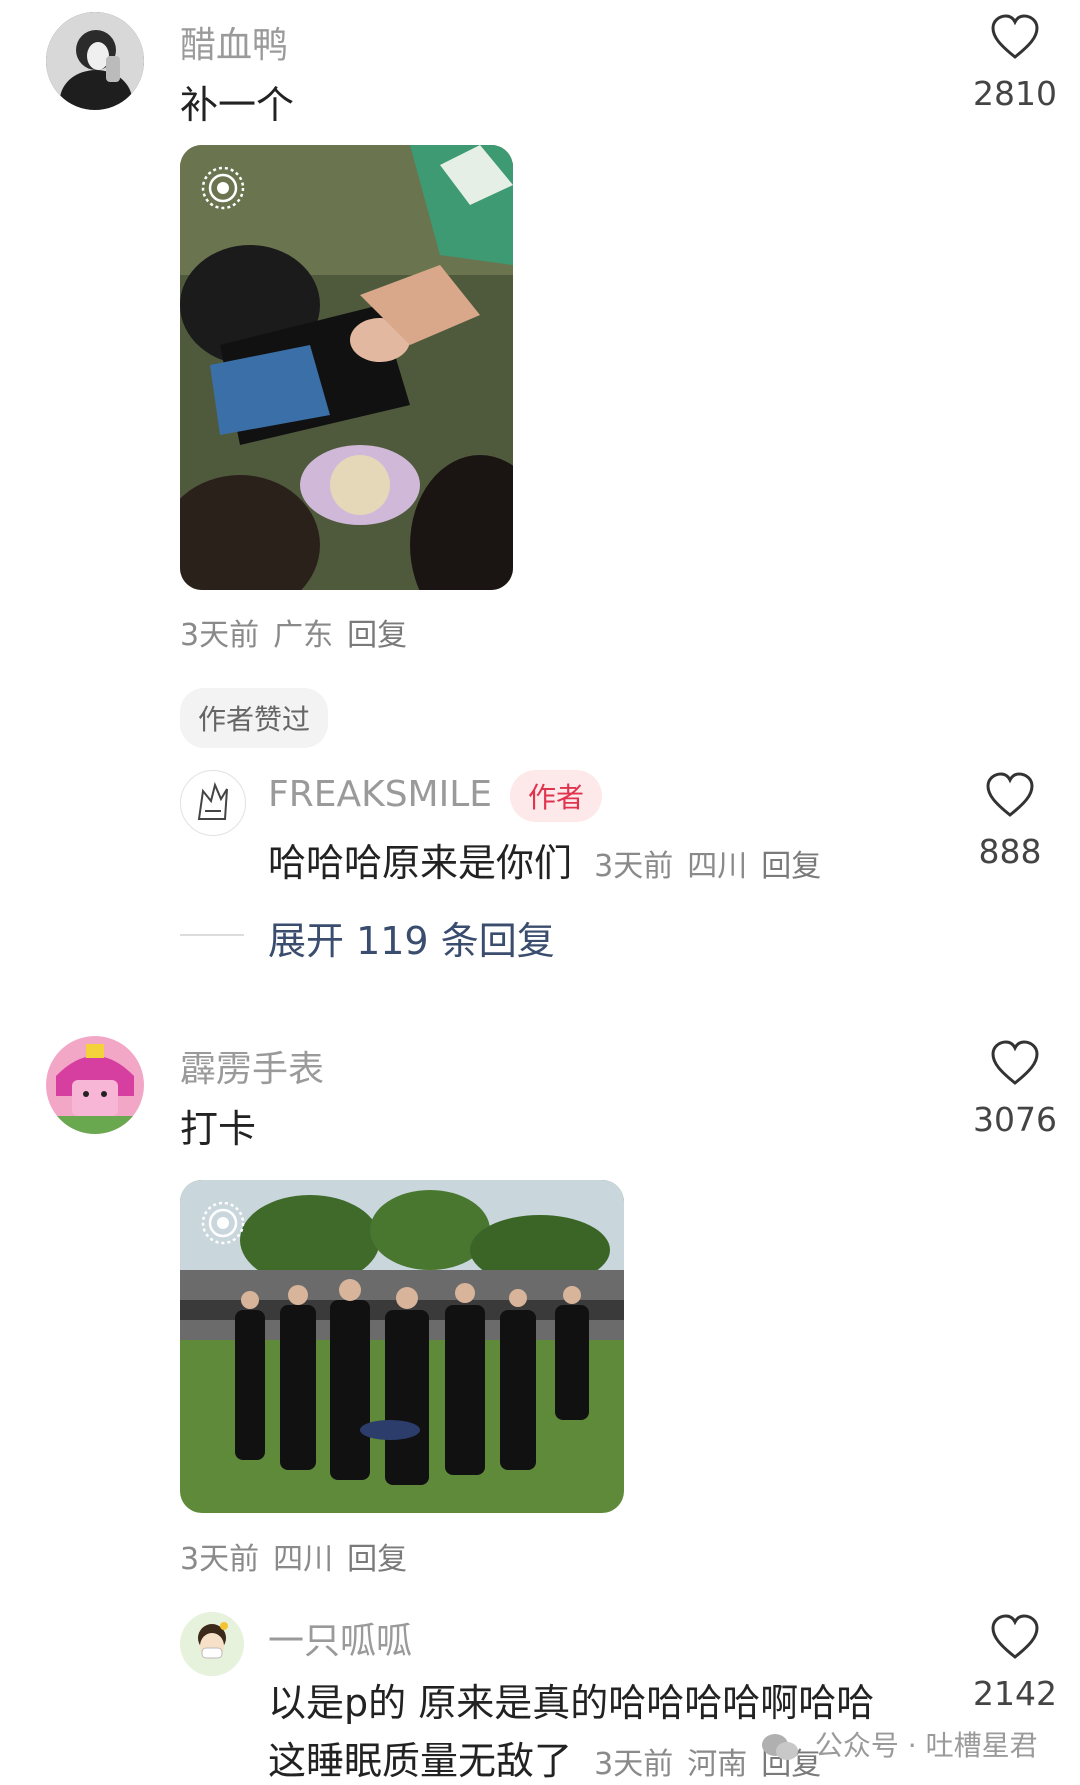 The image size is (1080, 1785). What do you see at coordinates (303, 635) in the screenshot?
I see `comment-location: 广东` at bounding box center [303, 635].